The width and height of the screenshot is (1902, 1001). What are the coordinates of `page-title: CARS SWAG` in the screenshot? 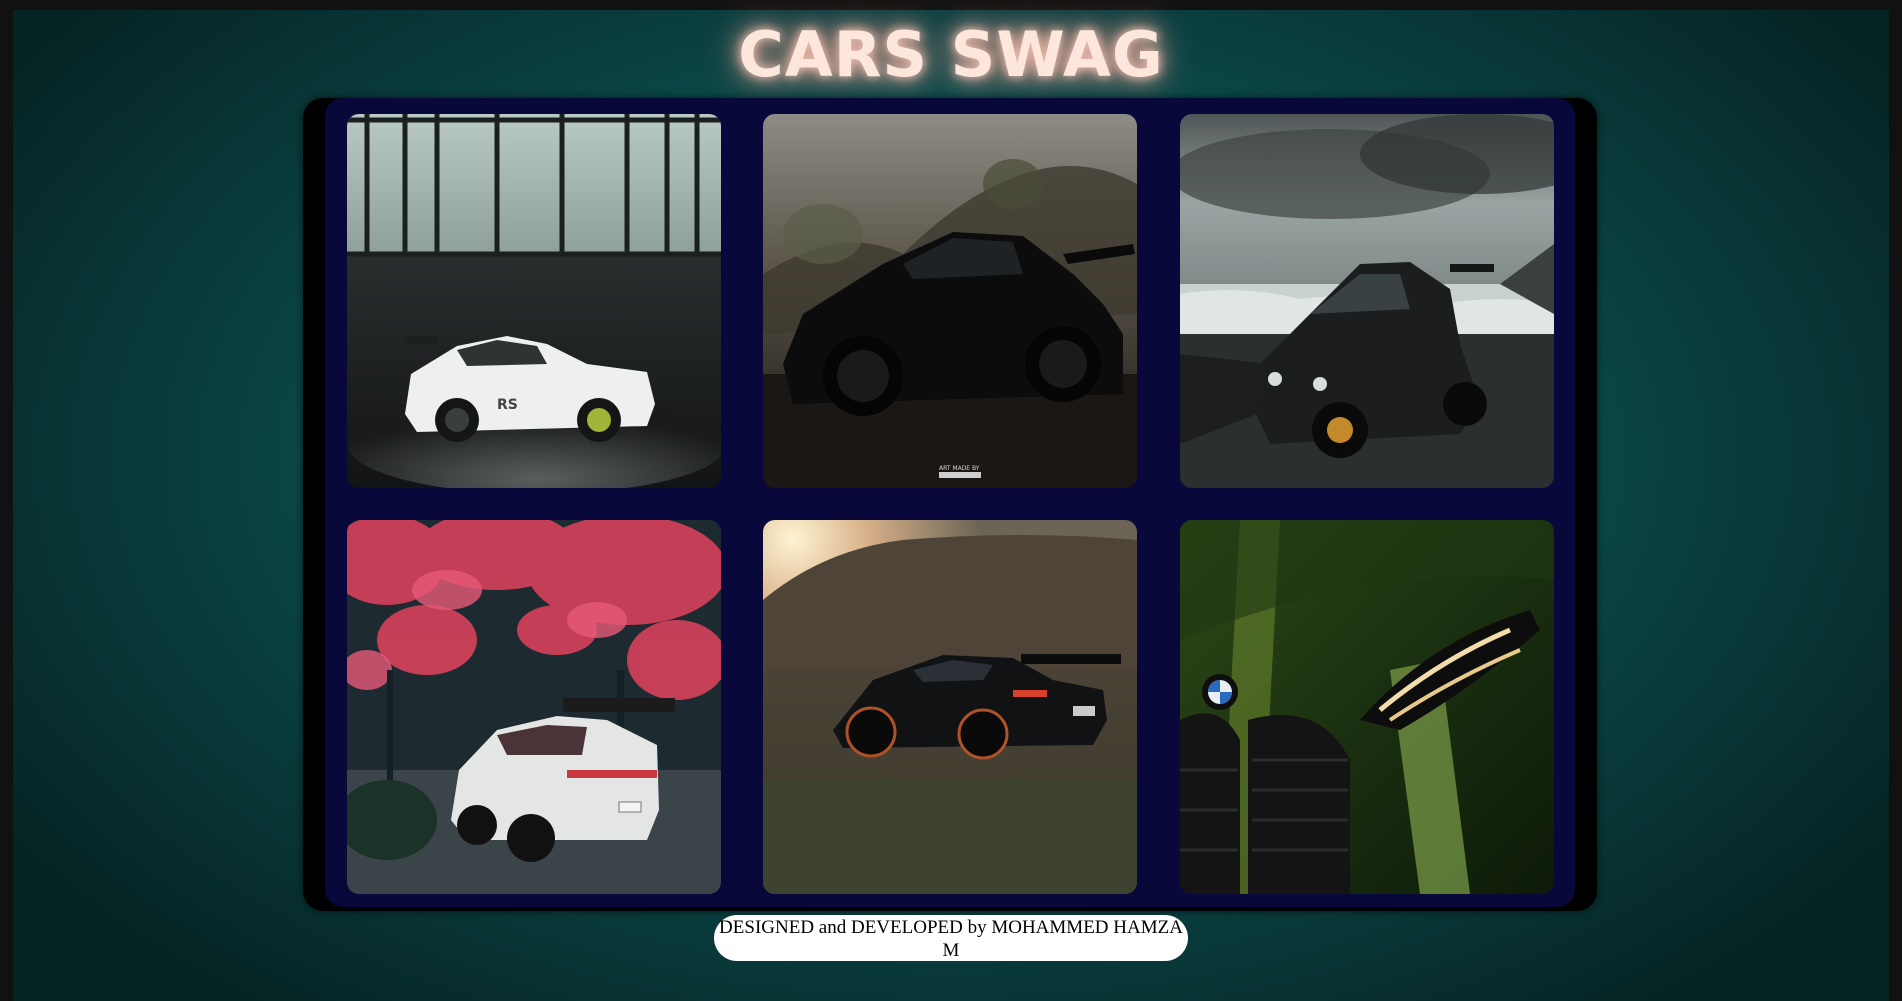 It's located at (951, 54).